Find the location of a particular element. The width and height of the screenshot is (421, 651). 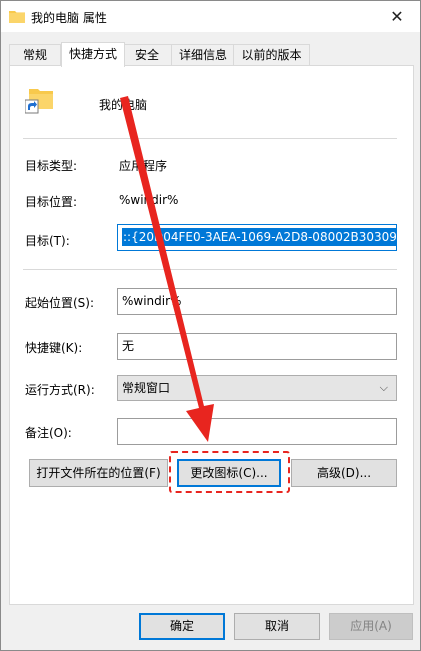

tab-security: 安全 is located at coordinates (147, 55).